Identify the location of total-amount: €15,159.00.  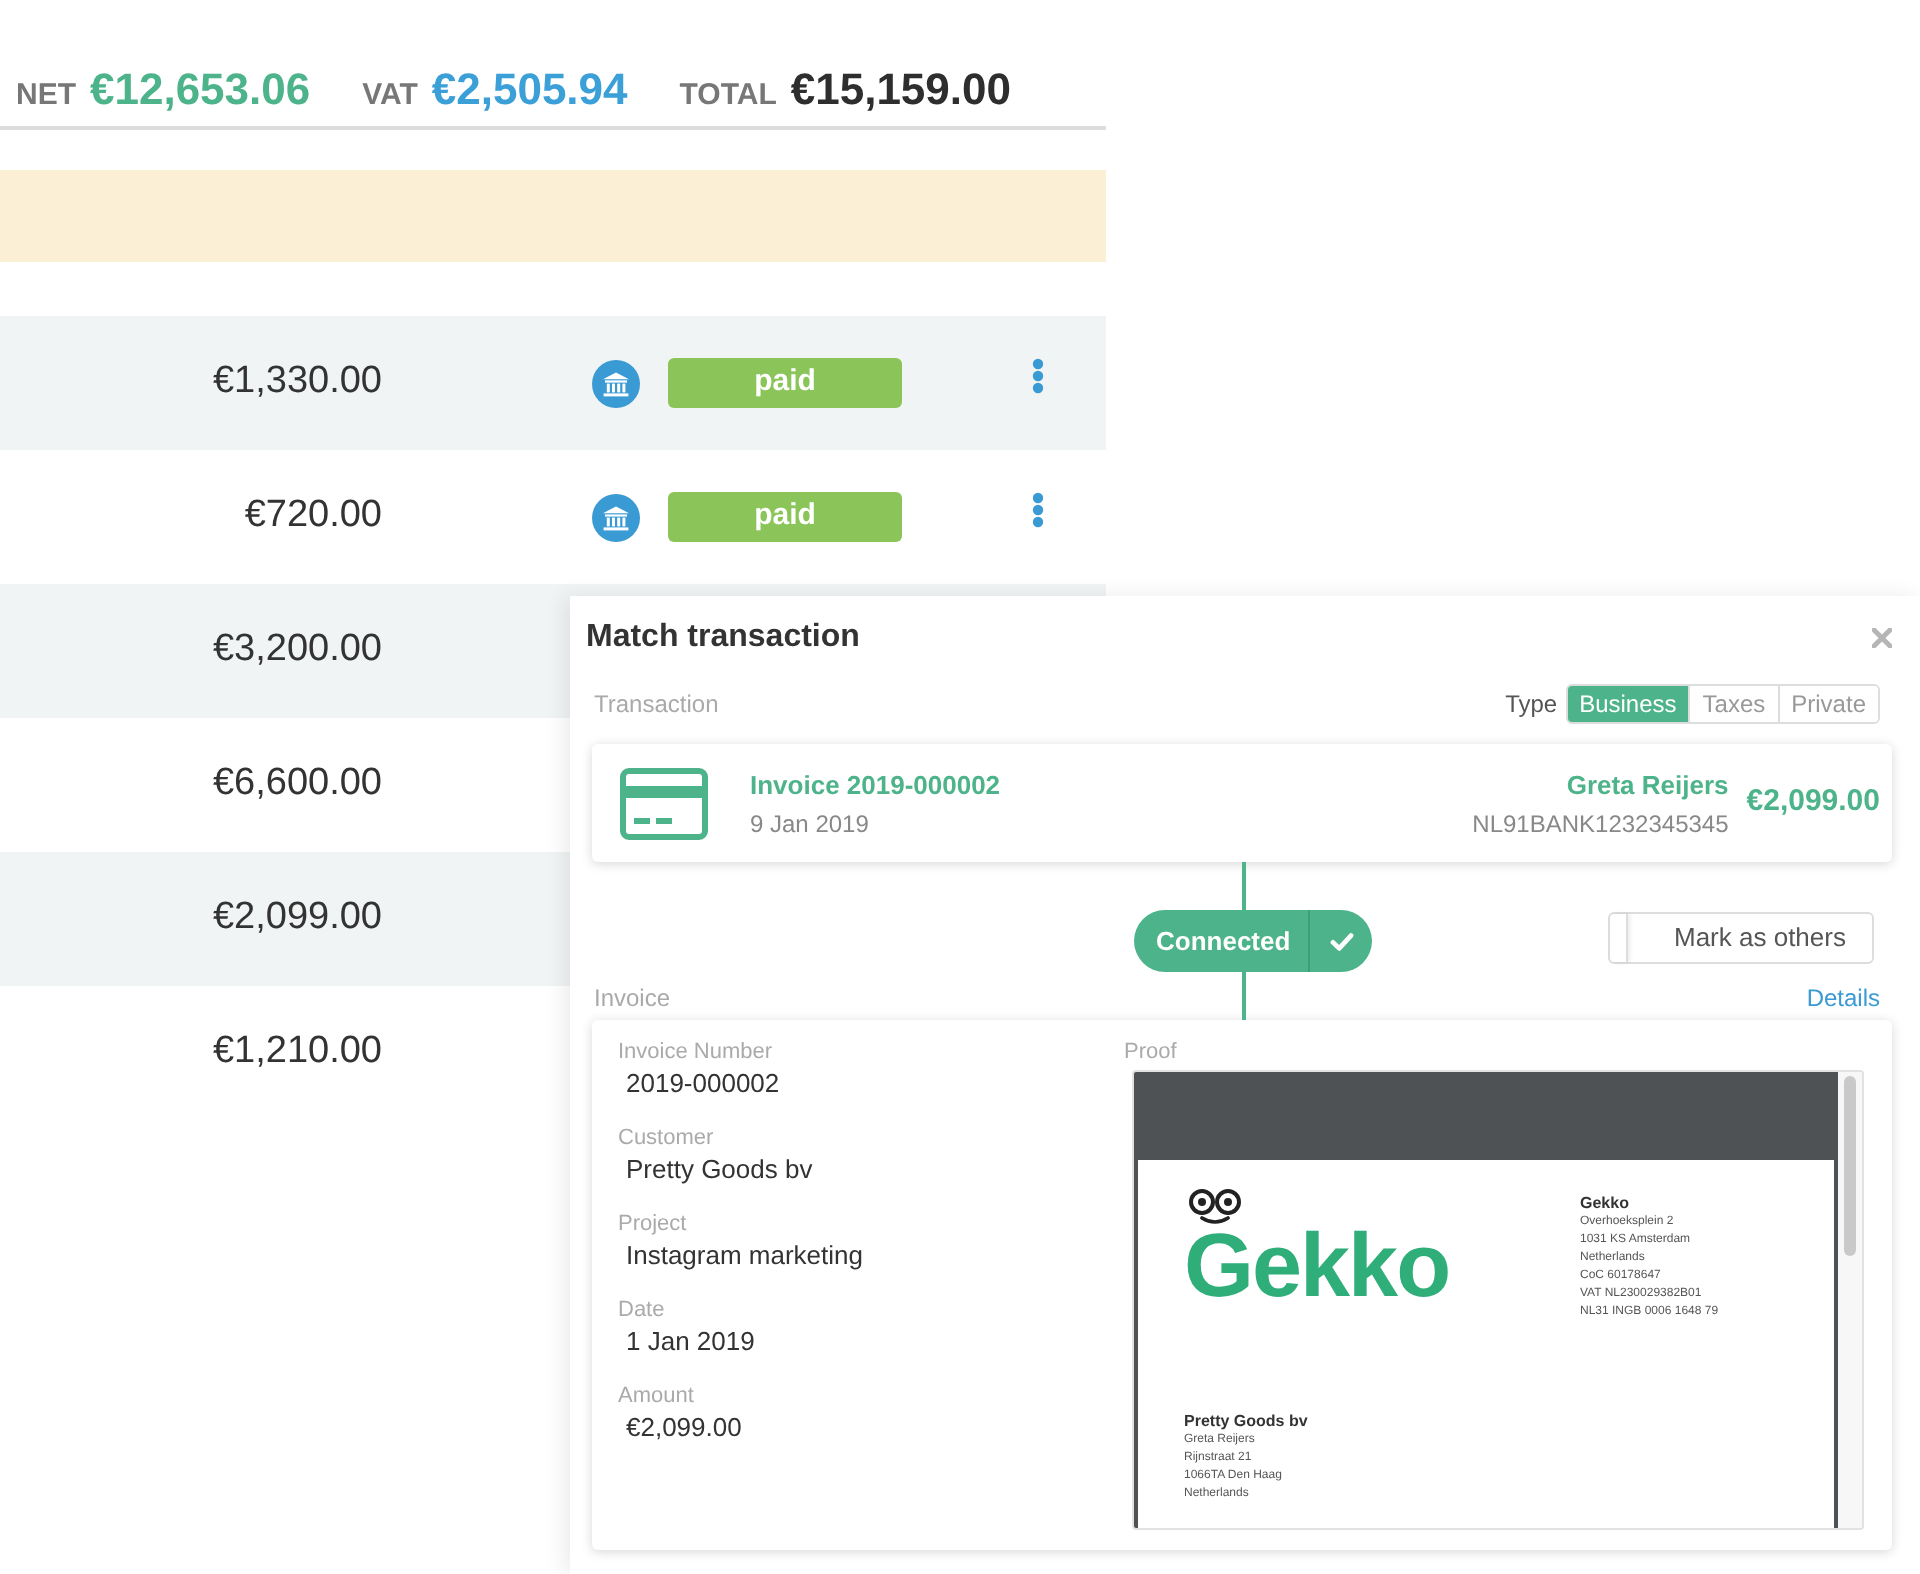
(900, 90).